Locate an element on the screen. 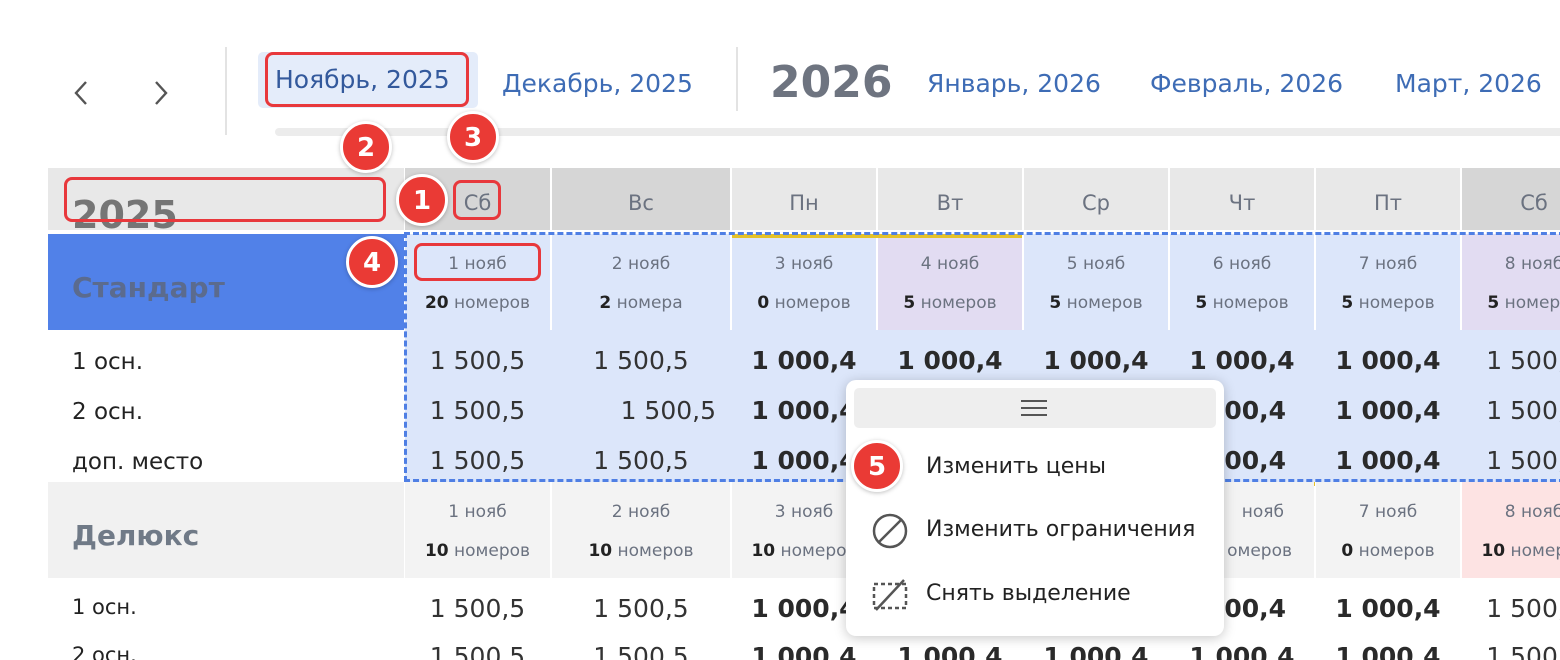  chevron-right-icon is located at coordinates (161, 93).